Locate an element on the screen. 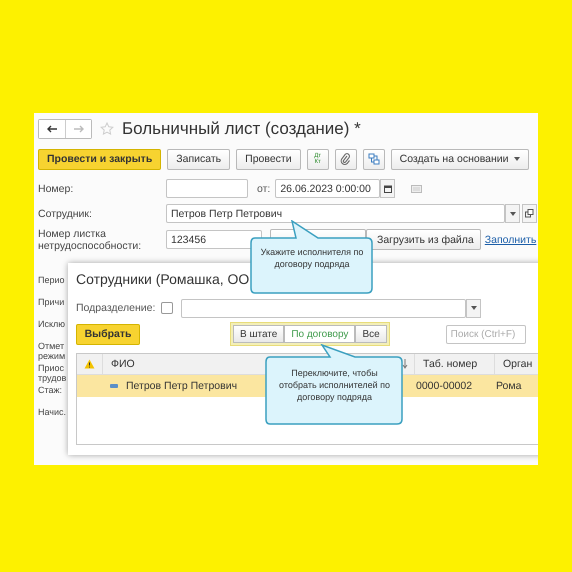  field-label: от: is located at coordinates (263, 188).